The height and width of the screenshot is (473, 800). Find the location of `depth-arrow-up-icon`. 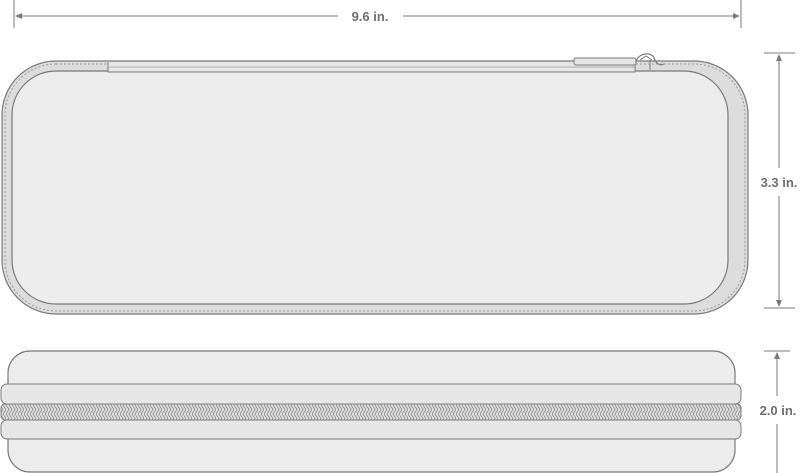

depth-arrow-up-icon is located at coordinates (777, 355).